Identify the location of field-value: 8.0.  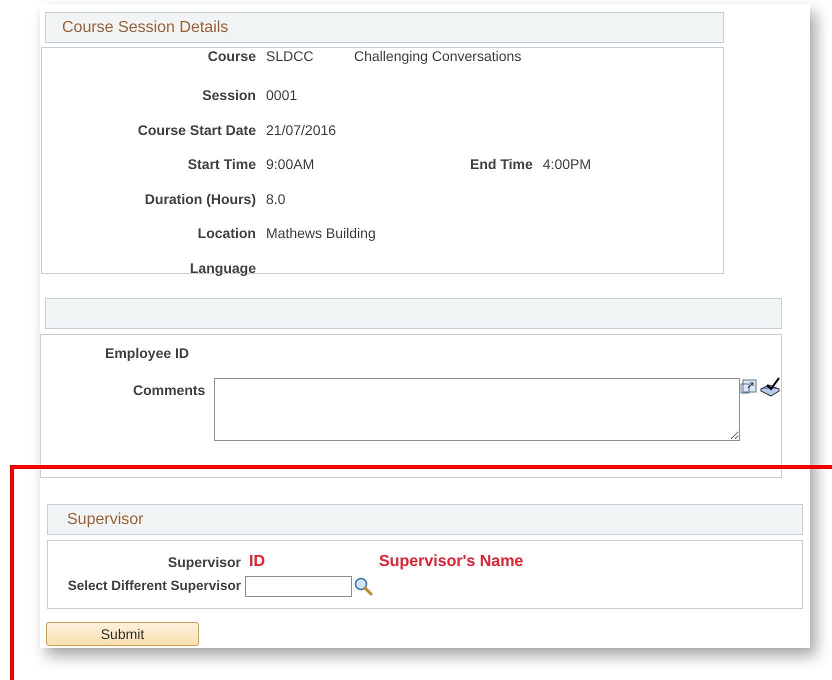
(276, 199).